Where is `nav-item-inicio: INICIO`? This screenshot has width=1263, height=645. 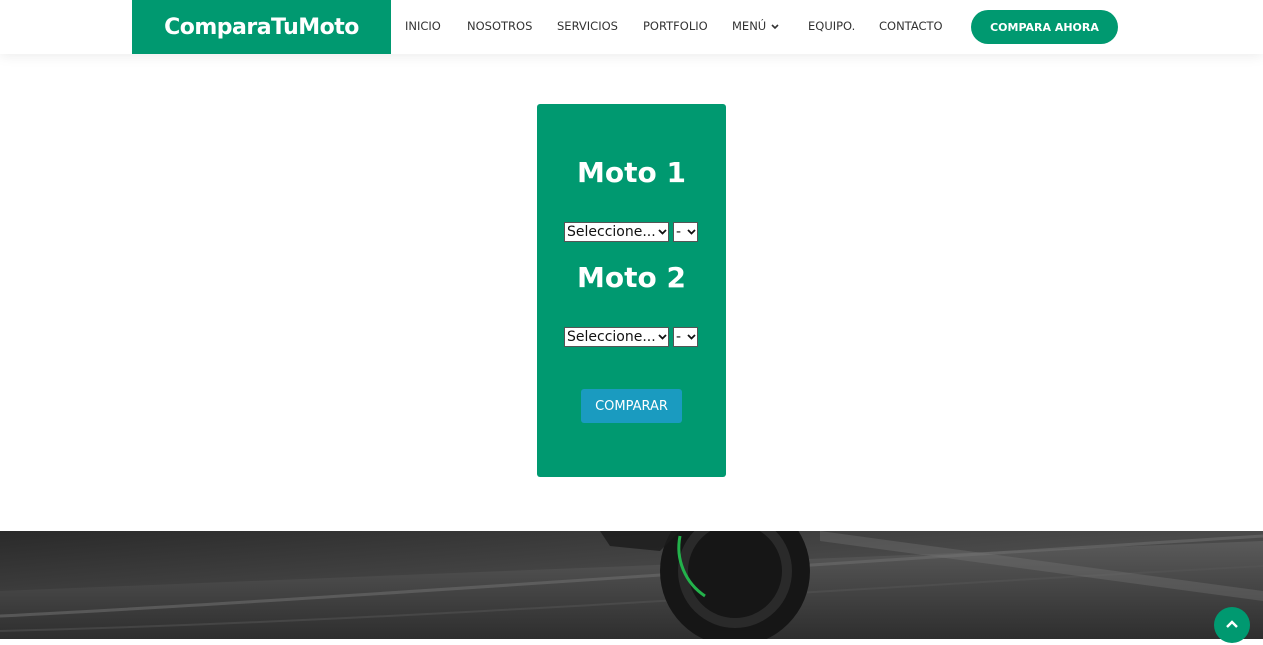
nav-item-inicio: INICIO is located at coordinates (423, 26).